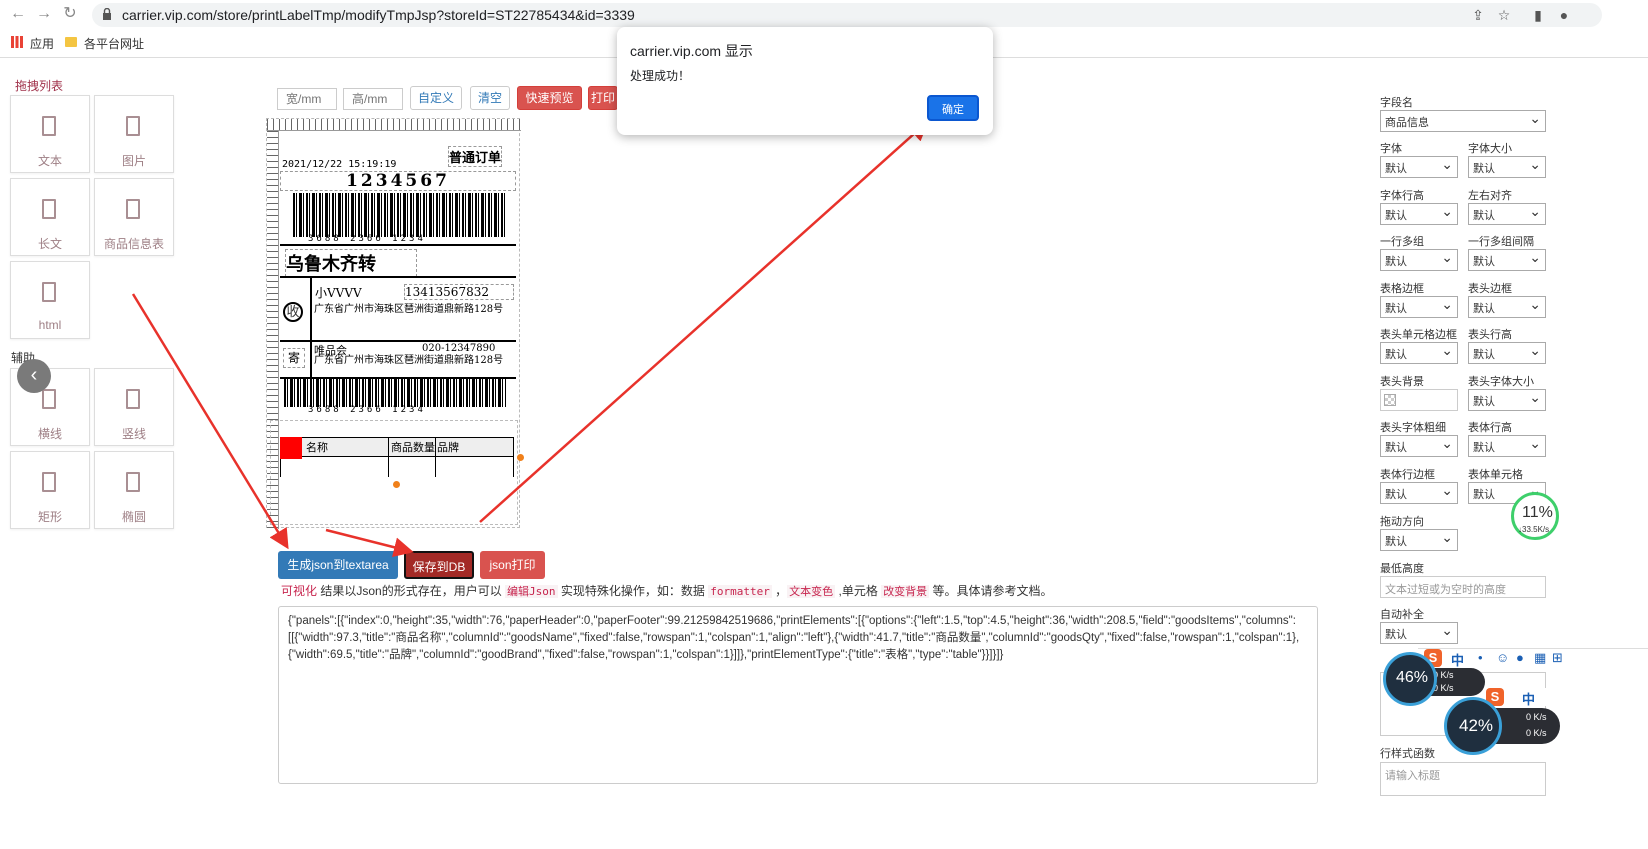 The height and width of the screenshot is (849, 1648). What do you see at coordinates (210, 421) in the screenshot?
I see `arrow-to-generate` at bounding box center [210, 421].